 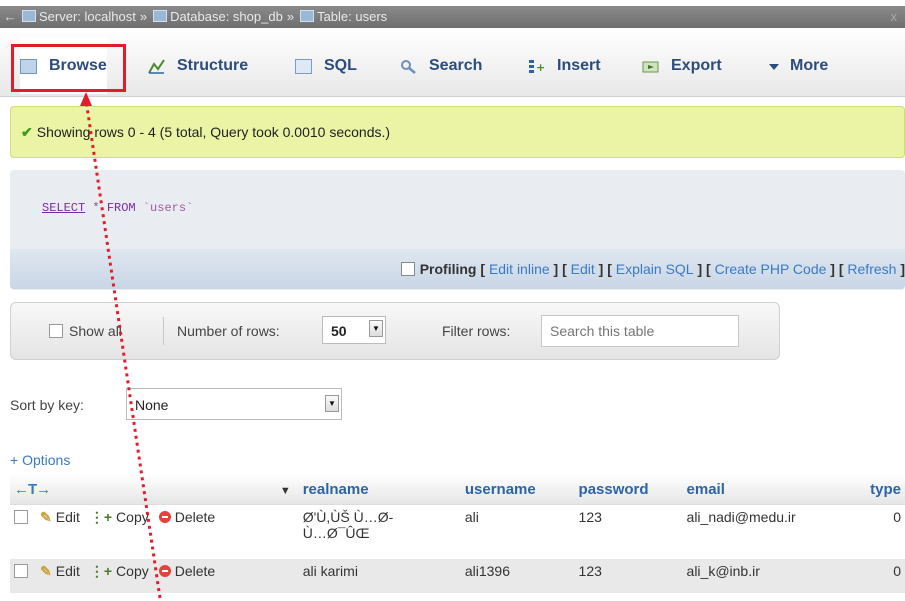 What do you see at coordinates (456, 65) in the screenshot?
I see `tab-label: Search` at bounding box center [456, 65].